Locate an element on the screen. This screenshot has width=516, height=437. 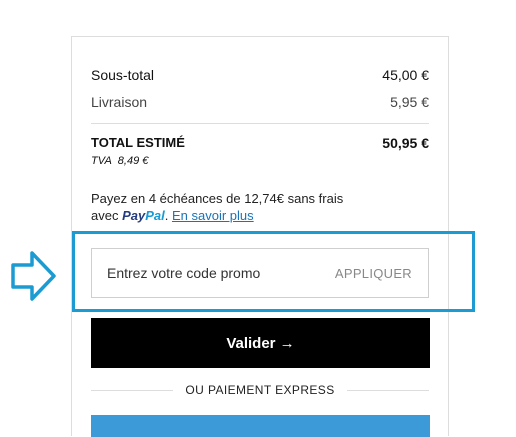
paypal-logo: PayPal is located at coordinates (143, 215).